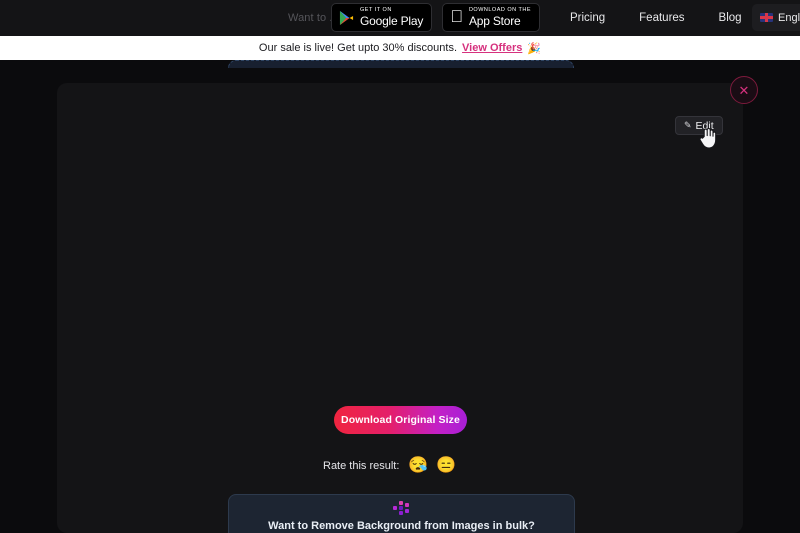 This screenshot has height=533, width=800. I want to click on nav-link-blog: Blog, so click(730, 18).